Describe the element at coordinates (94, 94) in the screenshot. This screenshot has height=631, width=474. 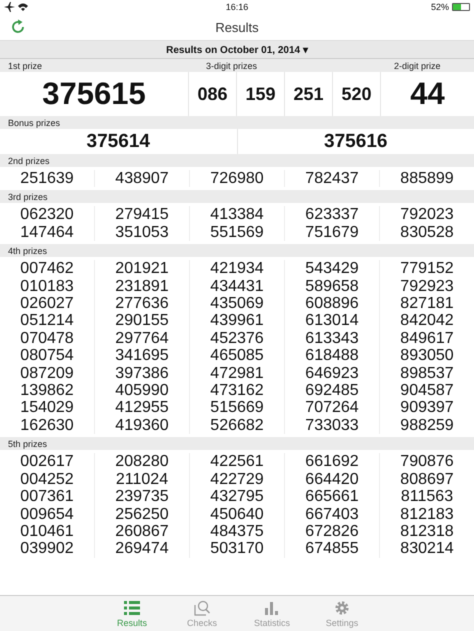
I see `first-prize-number: 375615` at that location.